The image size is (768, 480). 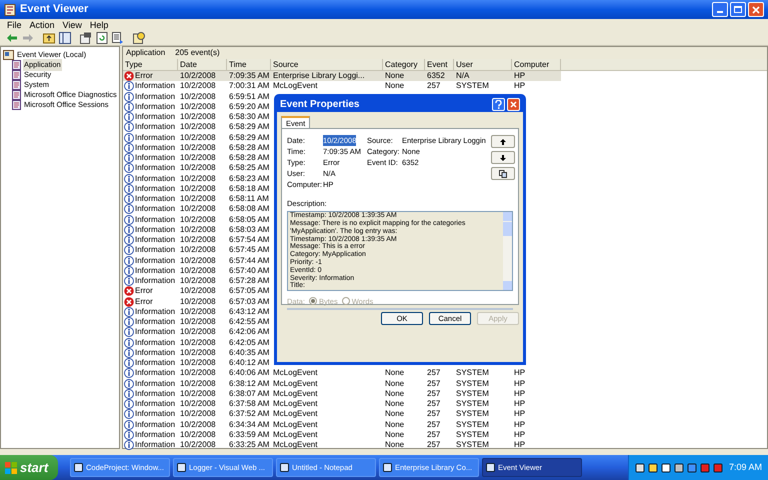 What do you see at coordinates (249, 270) in the screenshot?
I see `table-cell: 6:57:40 AM` at bounding box center [249, 270].